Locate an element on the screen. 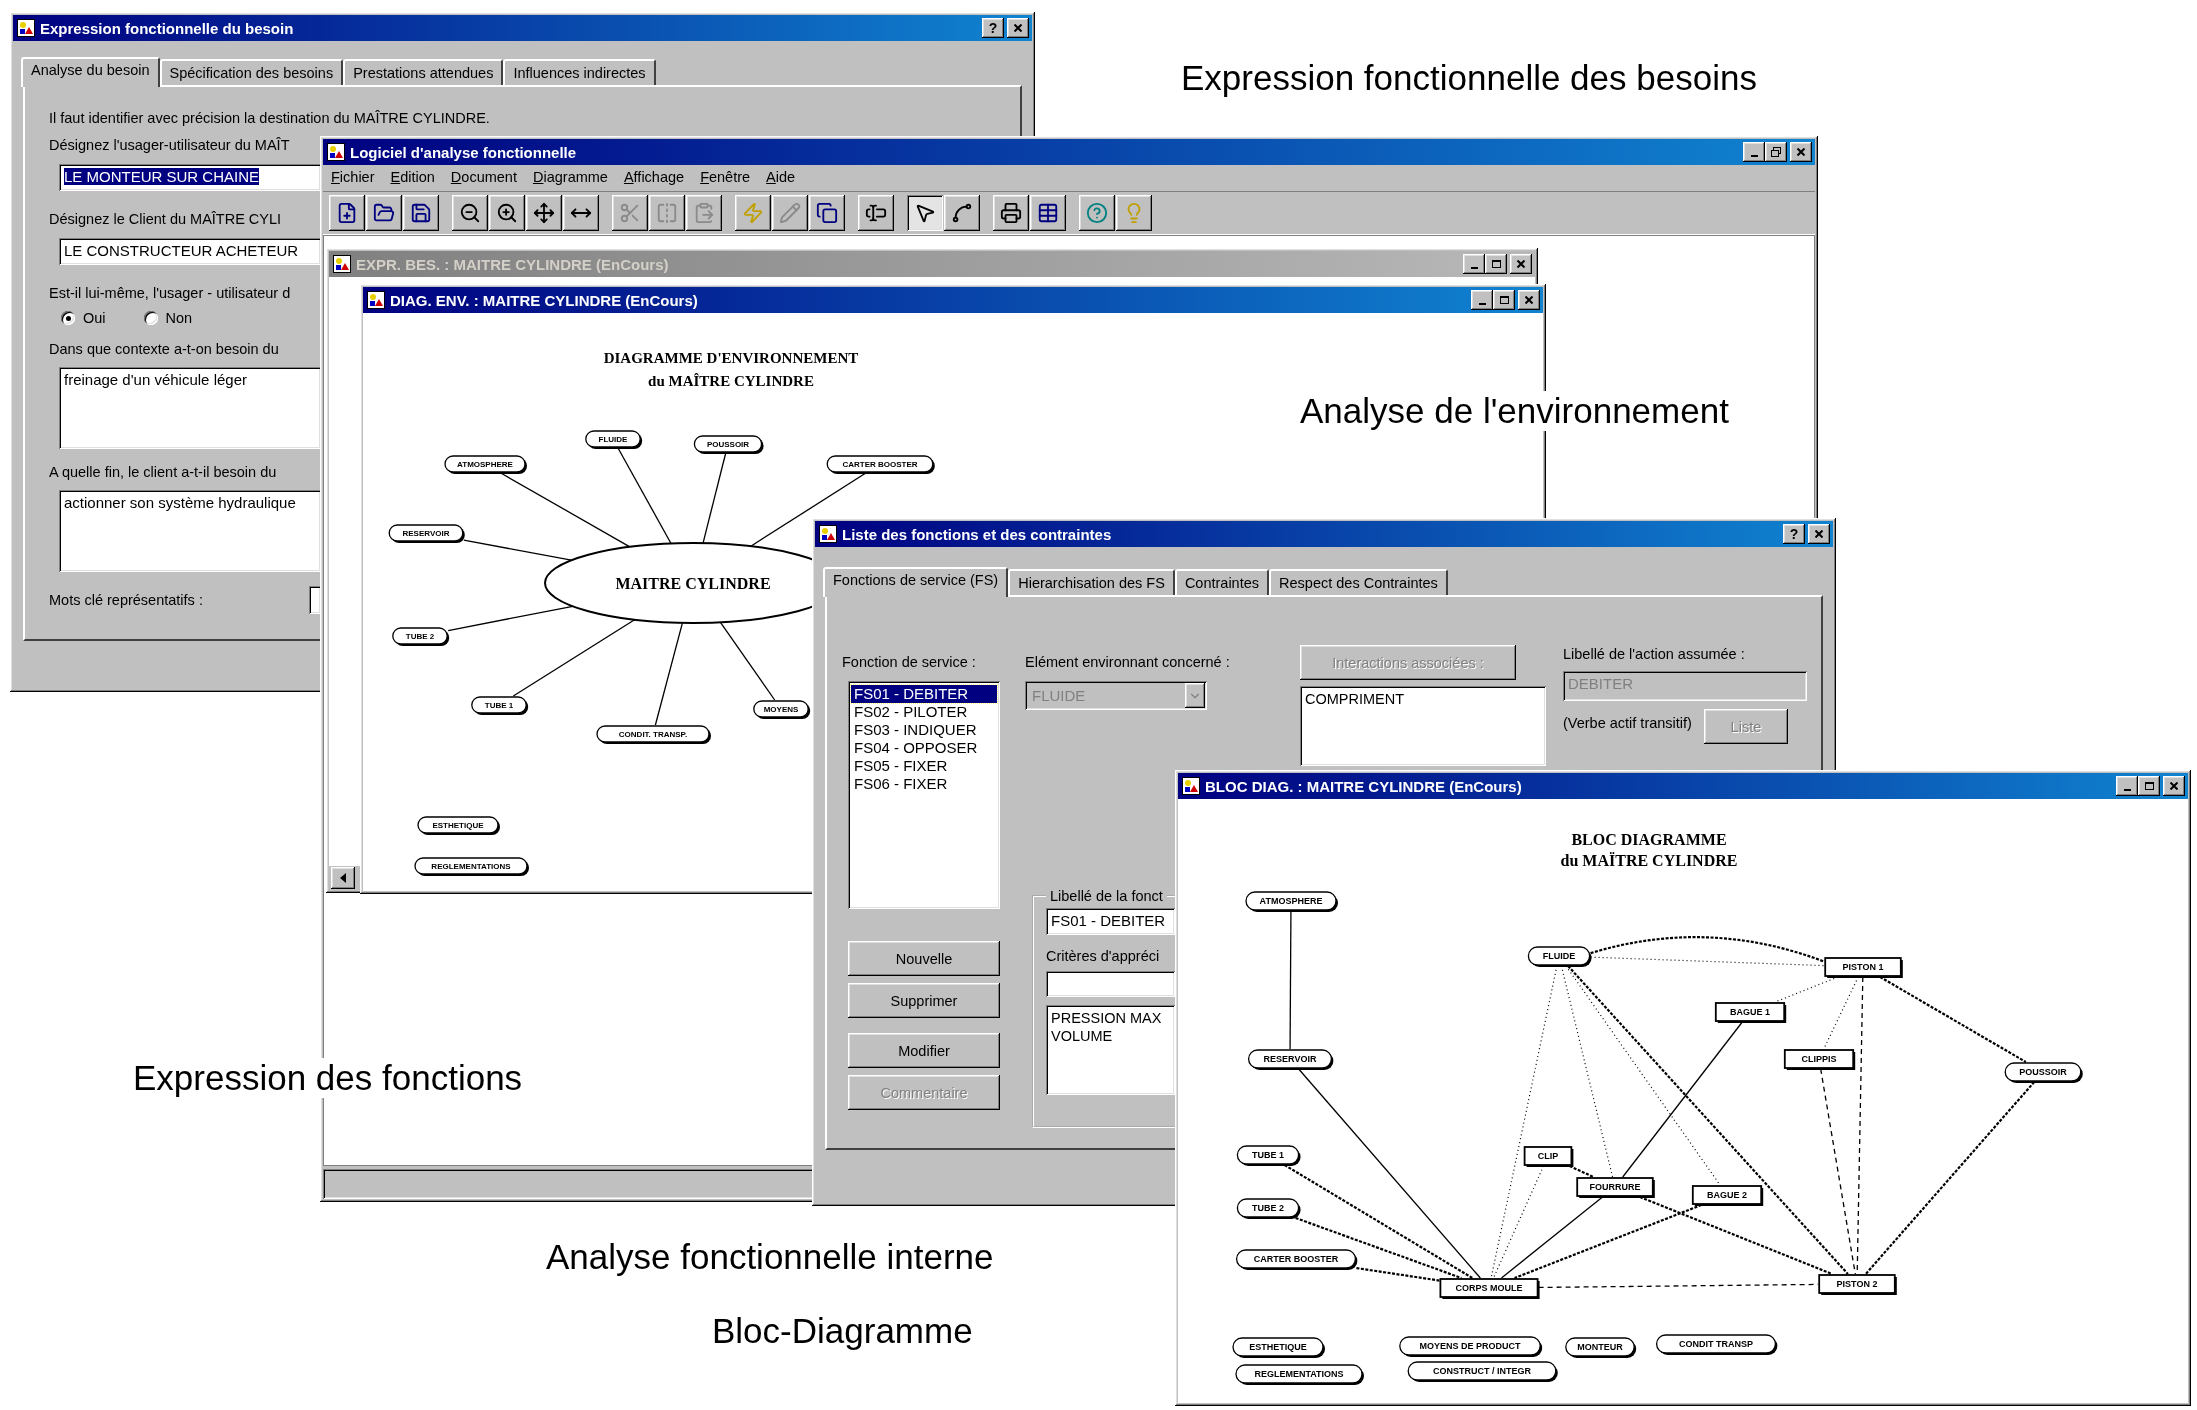 The height and width of the screenshot is (1410, 2197). menu-item: Fenêtre is located at coordinates (725, 178).